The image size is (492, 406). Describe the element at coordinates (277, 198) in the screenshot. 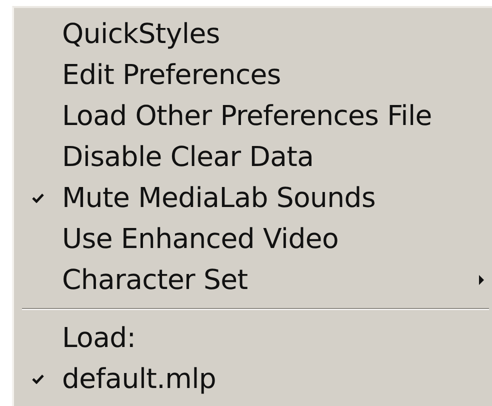

I see `menu-item: Mute MediaLab Sounds` at that location.